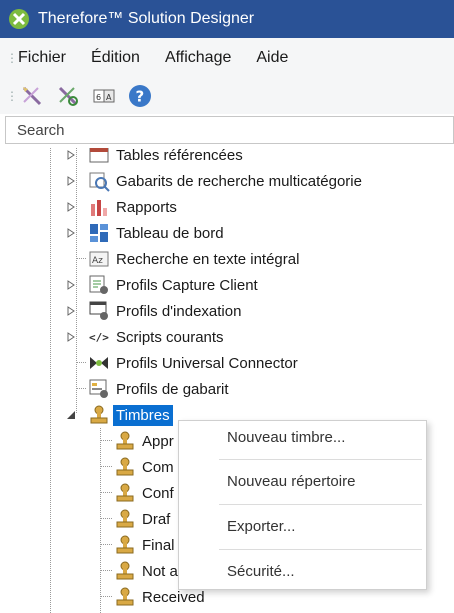 Image resolution: width=454 pixels, height=613 pixels. What do you see at coordinates (158, 389) in the screenshot?
I see `tree-item-profils-gabarit: Profils de gabarit` at bounding box center [158, 389].